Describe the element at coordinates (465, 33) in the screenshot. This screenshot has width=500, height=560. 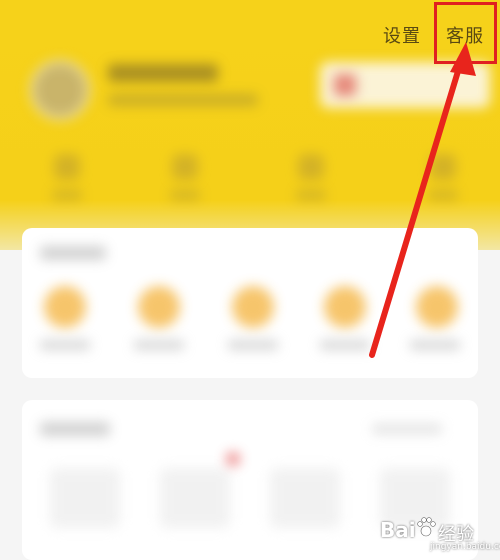
I see `service-highlight-box` at that location.